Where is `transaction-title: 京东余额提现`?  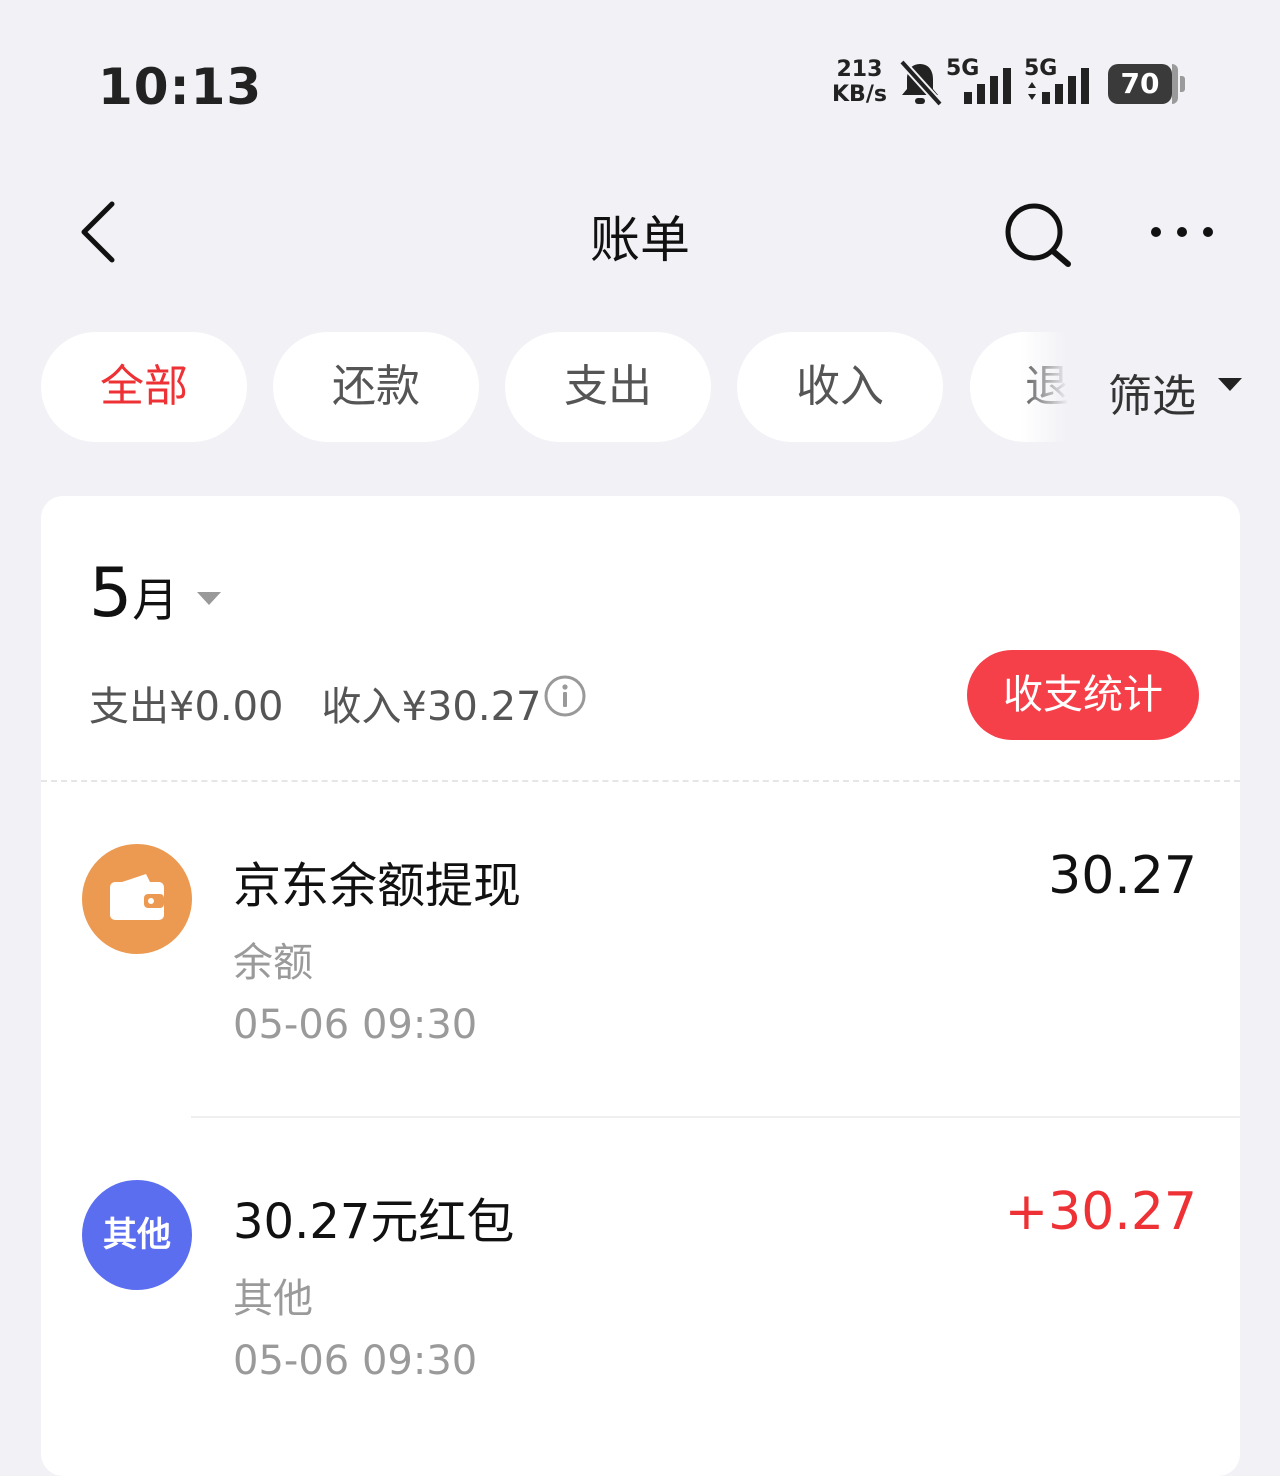
transaction-title: 京东余额提现 is located at coordinates (377, 886).